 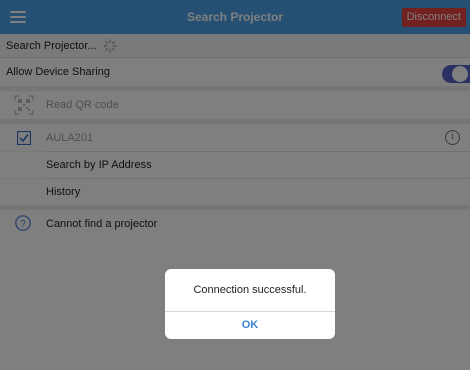 I want to click on dialog-message: Connection successful., so click(x=250, y=290).